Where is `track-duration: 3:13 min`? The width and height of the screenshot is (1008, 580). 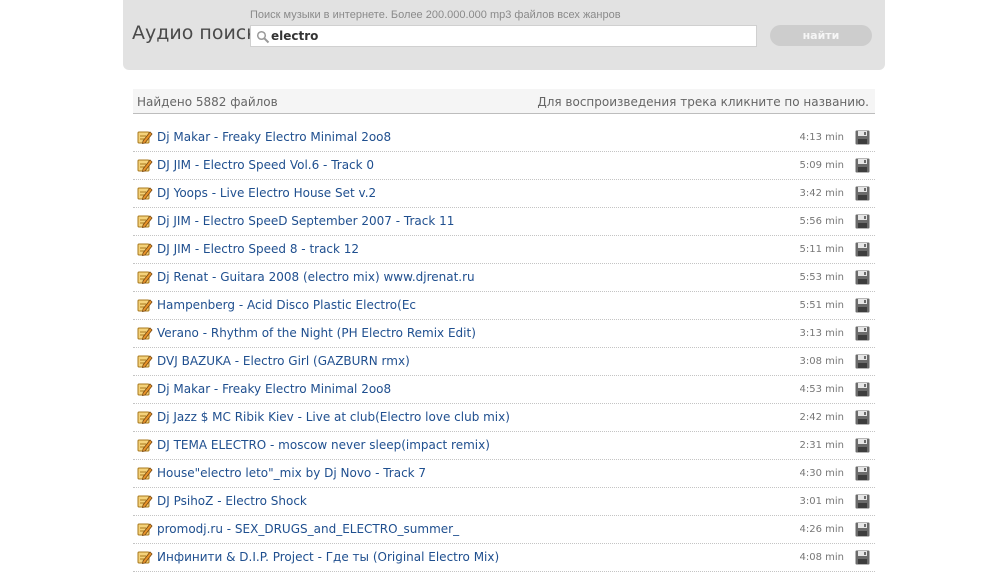
track-duration: 3:13 min is located at coordinates (822, 333).